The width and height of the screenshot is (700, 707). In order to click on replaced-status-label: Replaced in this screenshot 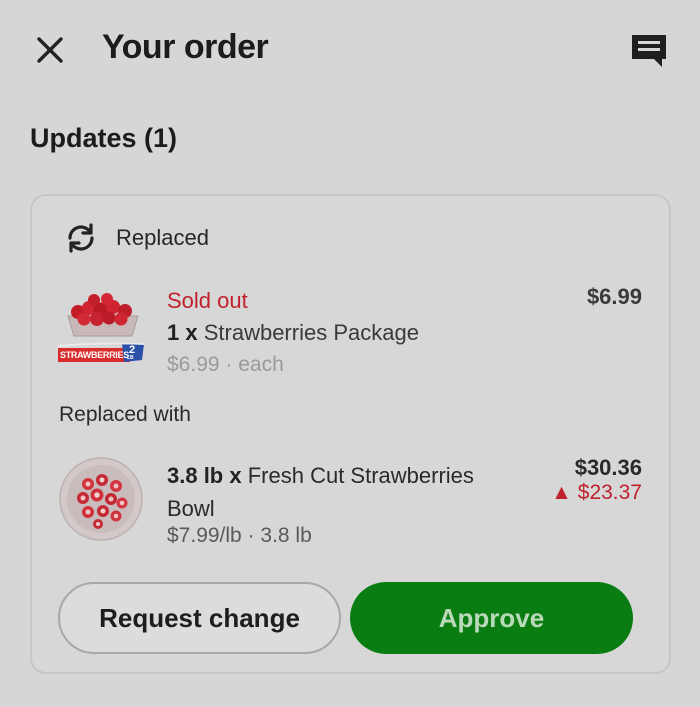, I will do `click(162, 237)`.